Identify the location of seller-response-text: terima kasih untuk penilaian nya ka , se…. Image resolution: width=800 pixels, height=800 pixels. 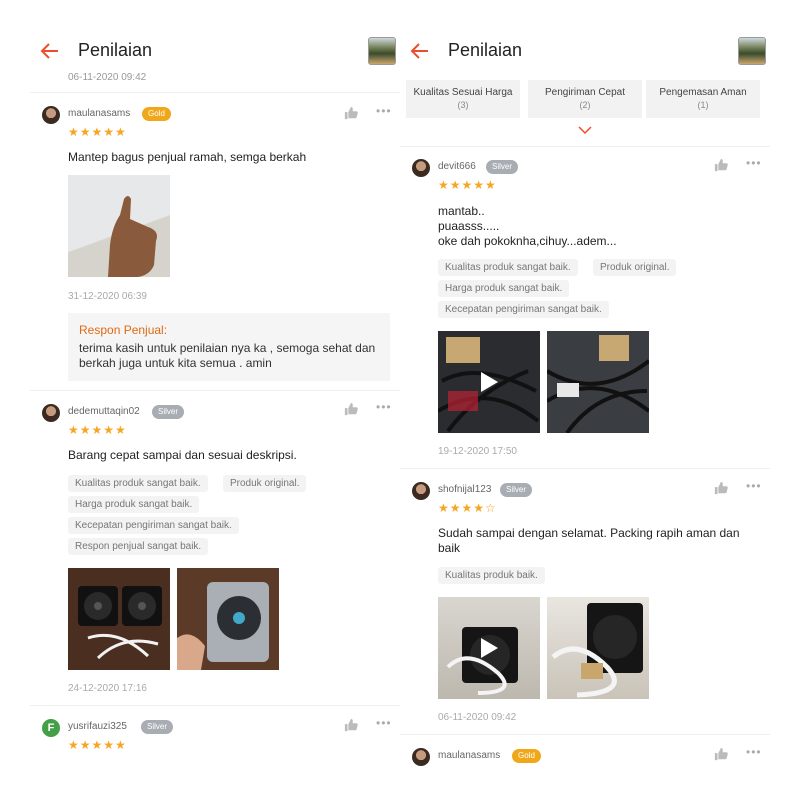
(227, 355).